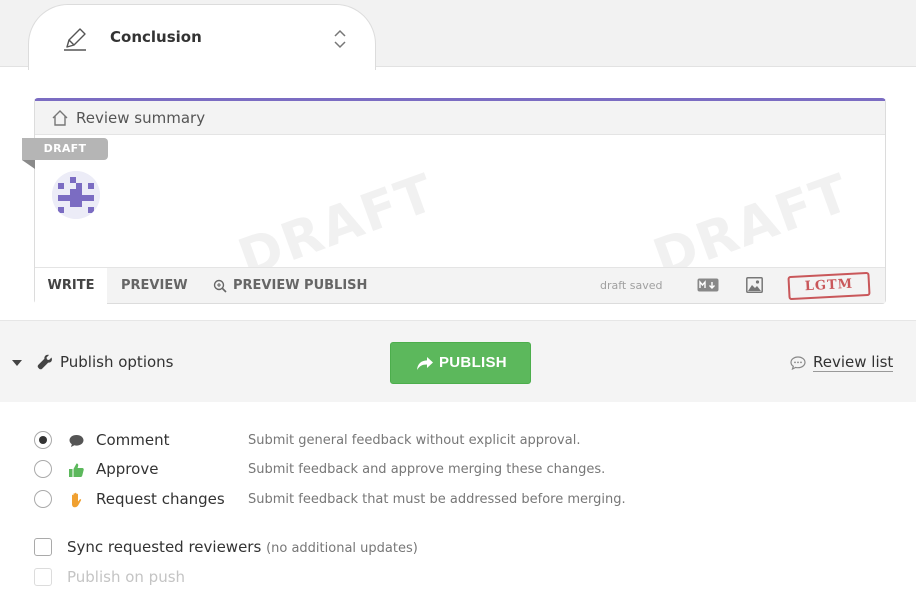 The height and width of the screenshot is (611, 916). I want to click on radio-approve, so click(43, 469).